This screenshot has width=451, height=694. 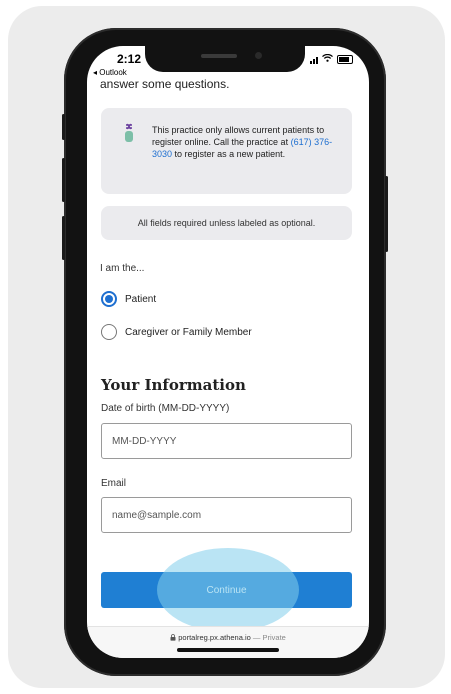 What do you see at coordinates (274, 637) in the screenshot?
I see `url-private-label: Private` at bounding box center [274, 637].